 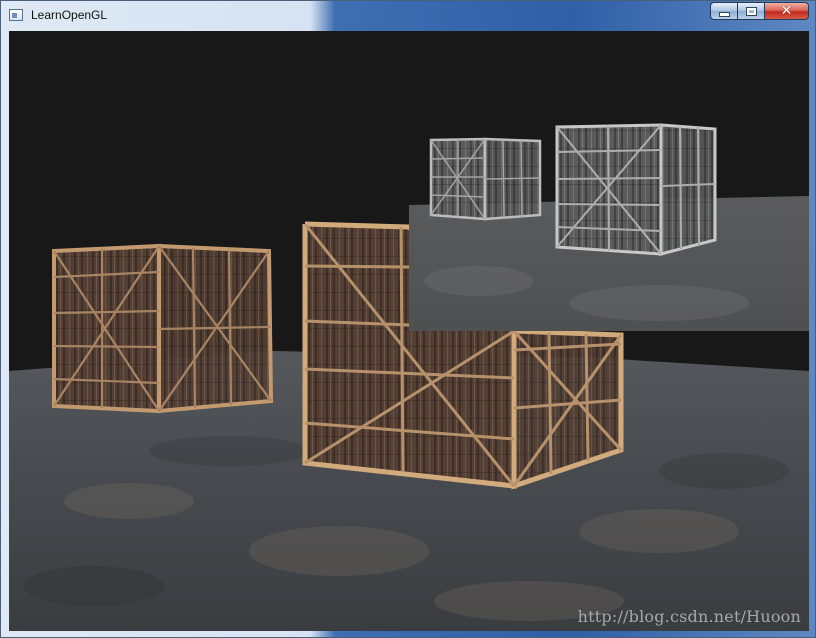 I want to click on close-icon: ✕, so click(x=786, y=11).